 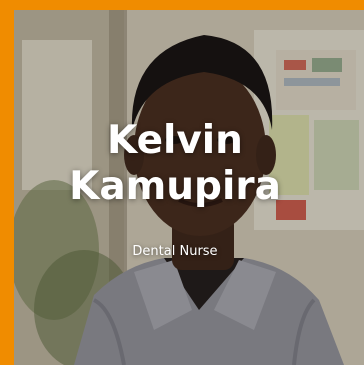 What do you see at coordinates (175, 186) in the screenshot?
I see `person-last-name: Kamupira` at bounding box center [175, 186].